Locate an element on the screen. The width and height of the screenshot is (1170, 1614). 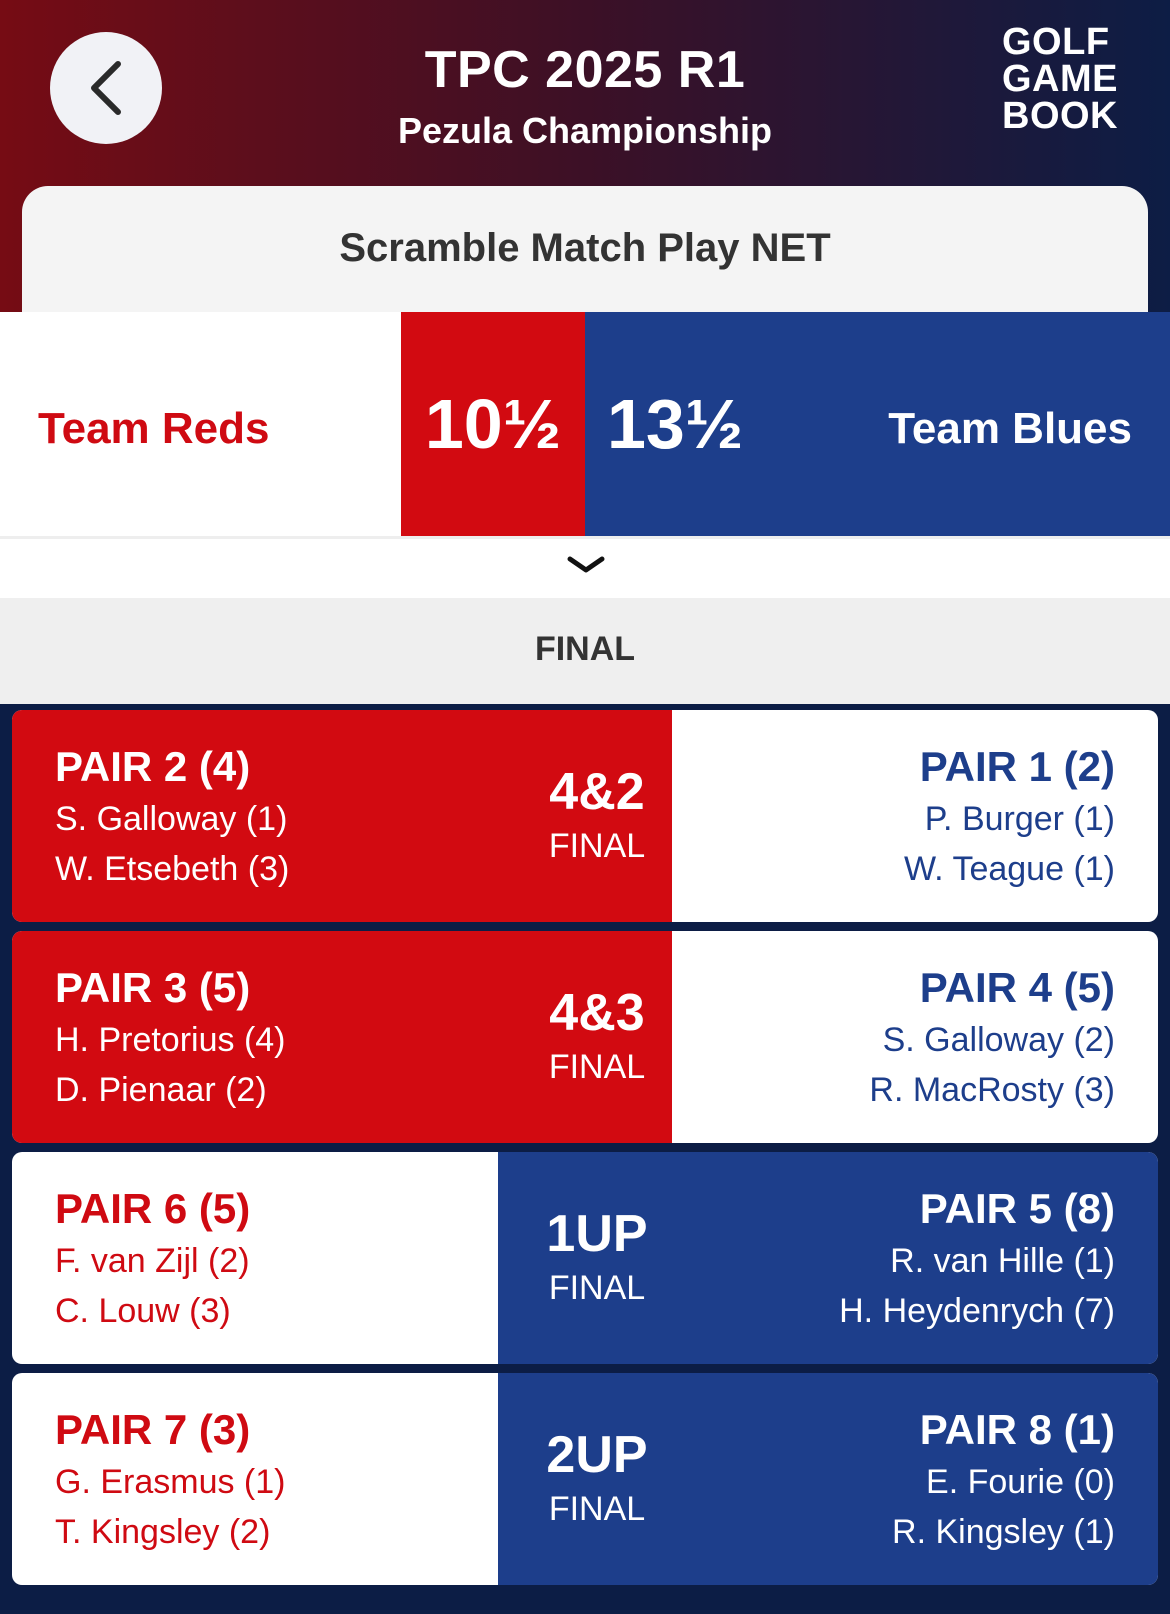
player-name: S. Galloway (1) is located at coordinates (171, 819).